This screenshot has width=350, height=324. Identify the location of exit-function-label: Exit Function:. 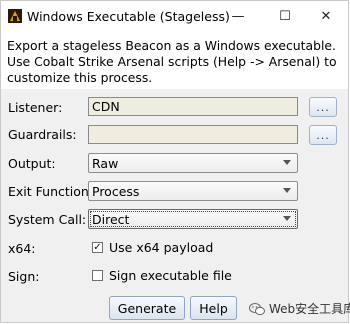
(51, 191).